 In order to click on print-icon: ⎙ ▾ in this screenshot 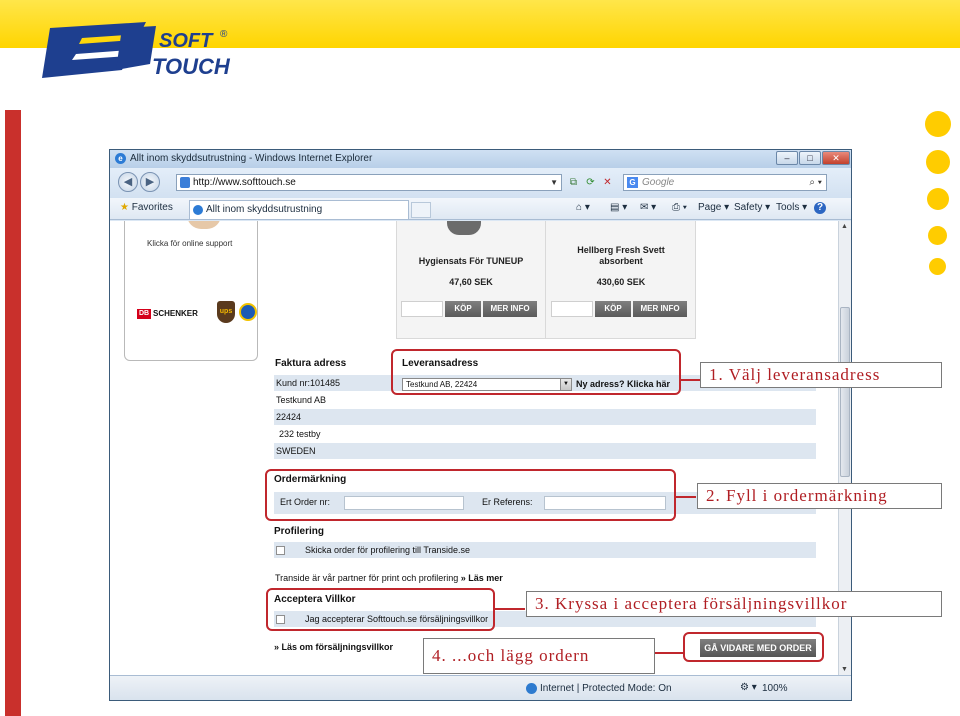, I will do `click(679, 207)`.